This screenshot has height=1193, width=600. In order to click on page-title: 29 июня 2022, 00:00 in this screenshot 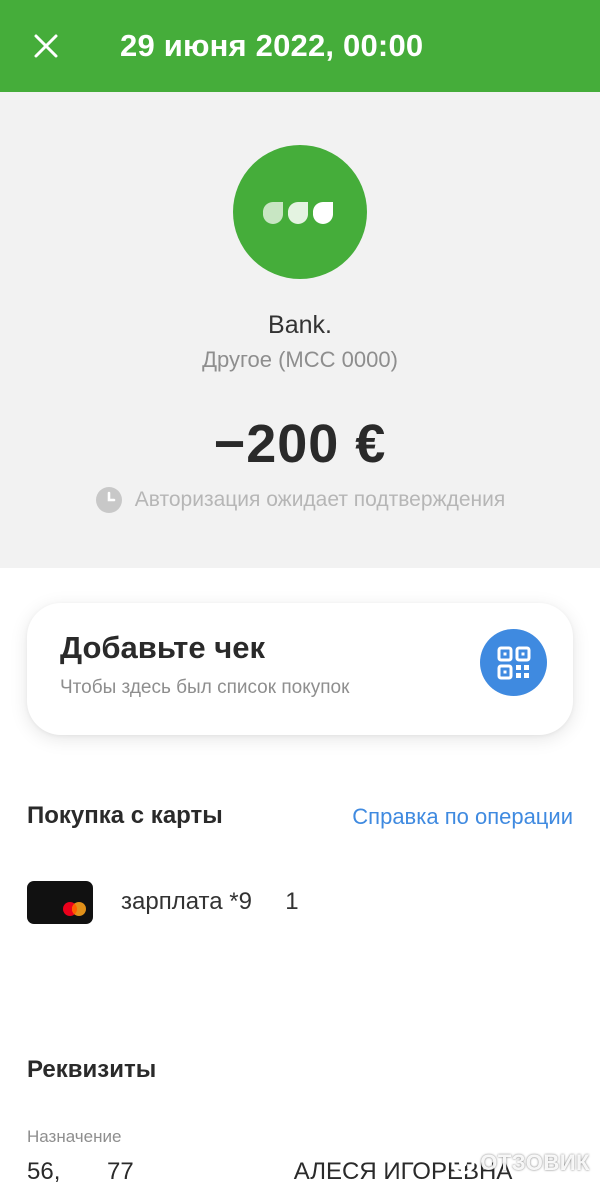, I will do `click(272, 45)`.